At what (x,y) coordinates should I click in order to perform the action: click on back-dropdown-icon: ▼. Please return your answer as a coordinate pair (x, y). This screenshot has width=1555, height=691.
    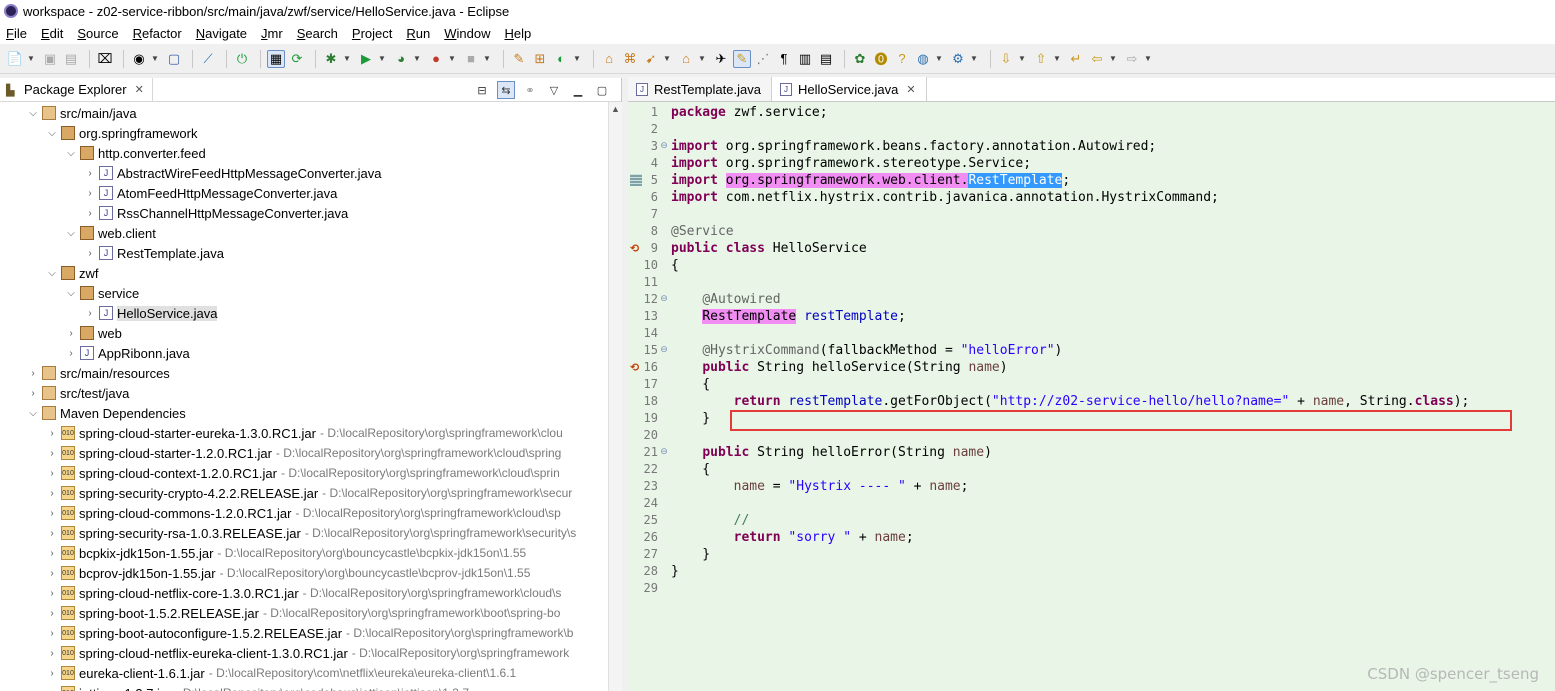
    Looking at the image, I should click on (1113, 59).